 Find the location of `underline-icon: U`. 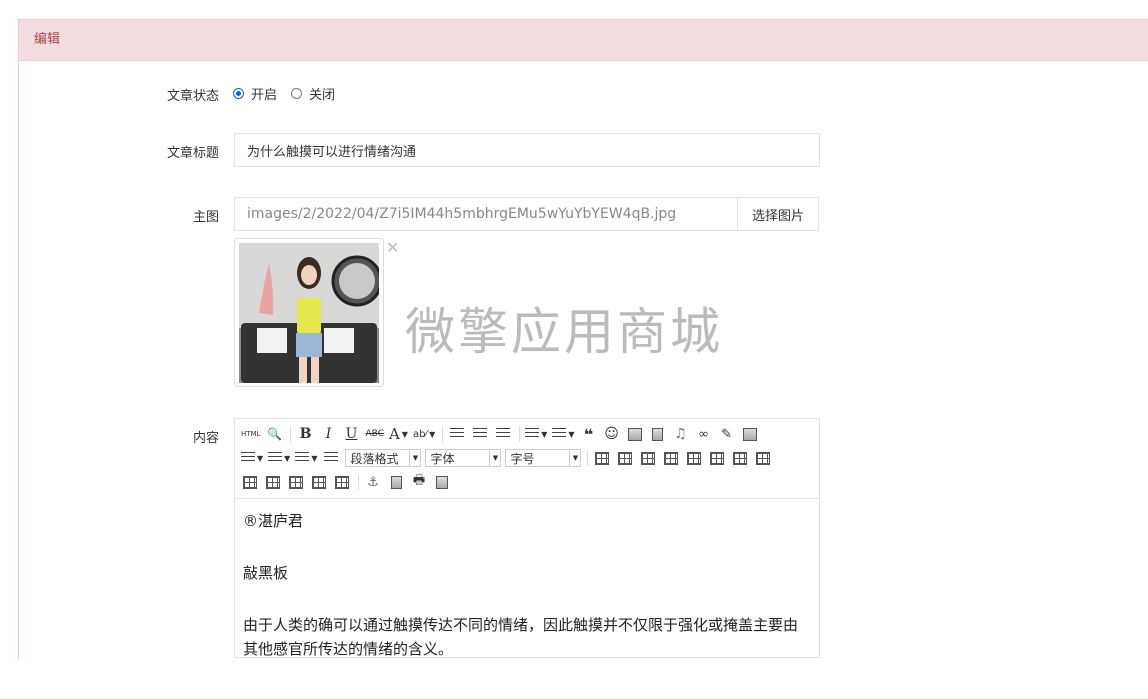

underline-icon: U is located at coordinates (351, 434).